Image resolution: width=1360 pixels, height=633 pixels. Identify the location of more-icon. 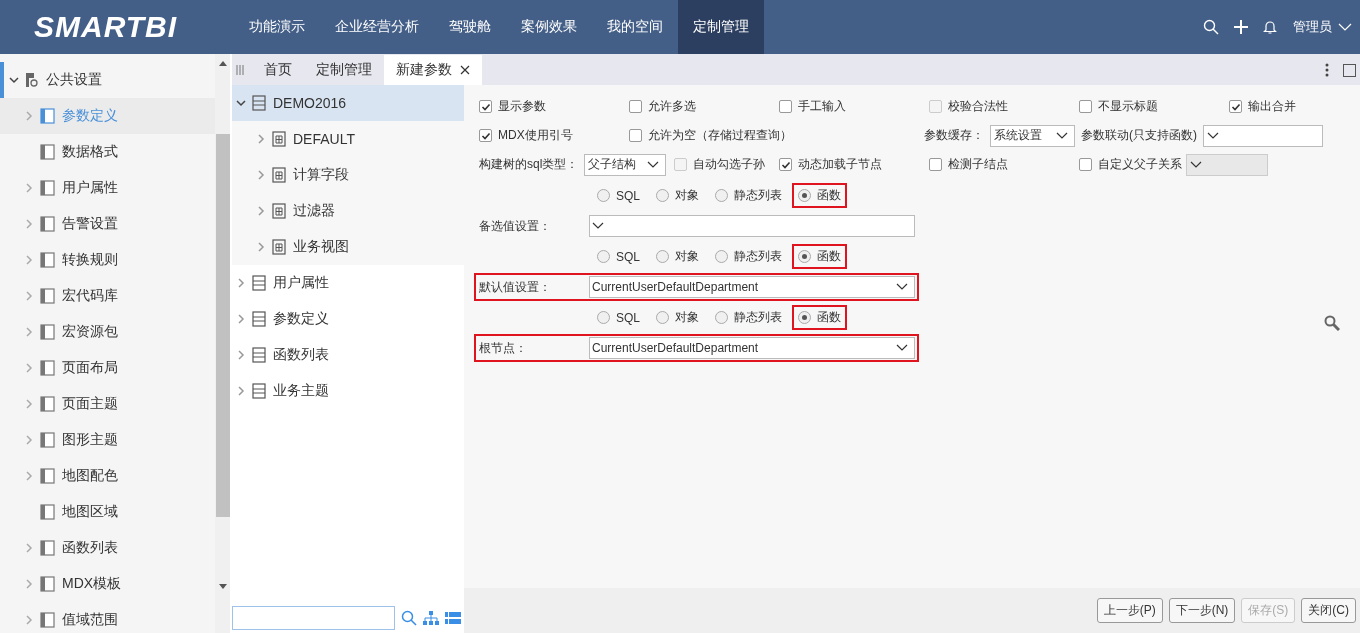
(1327, 70).